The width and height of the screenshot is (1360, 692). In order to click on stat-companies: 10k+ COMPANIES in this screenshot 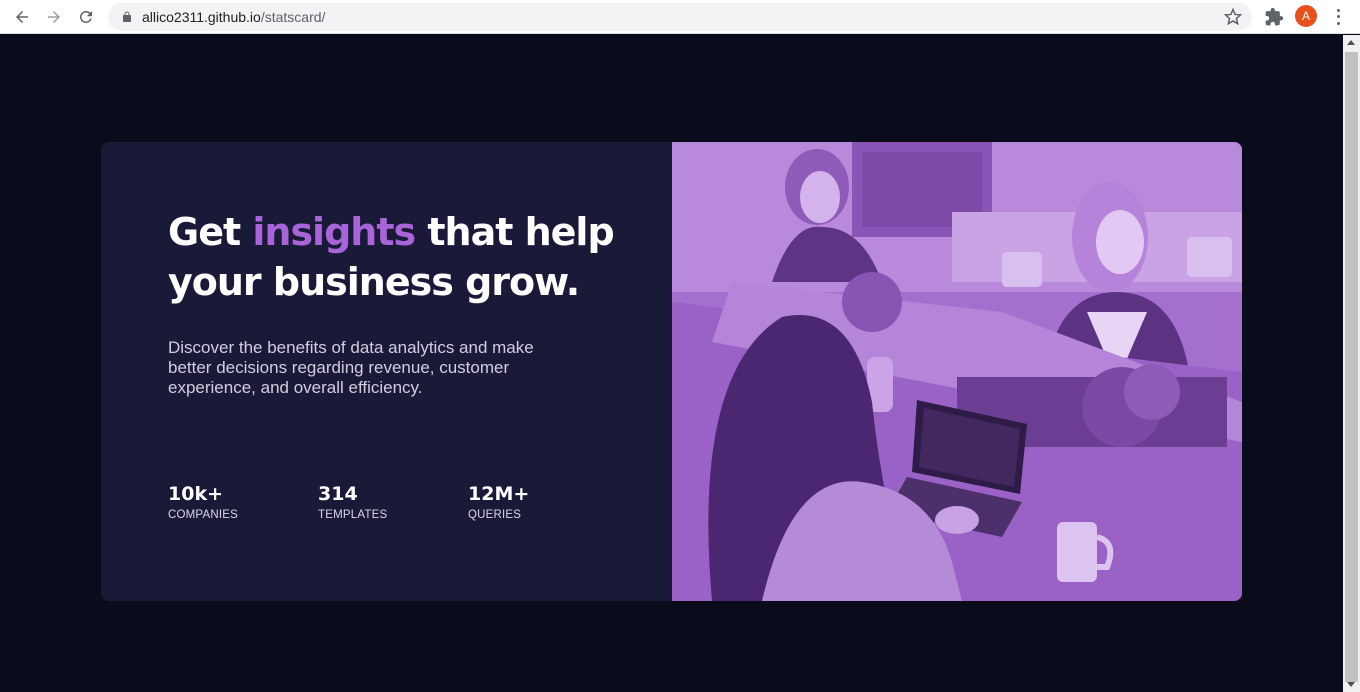, I will do `click(243, 501)`.